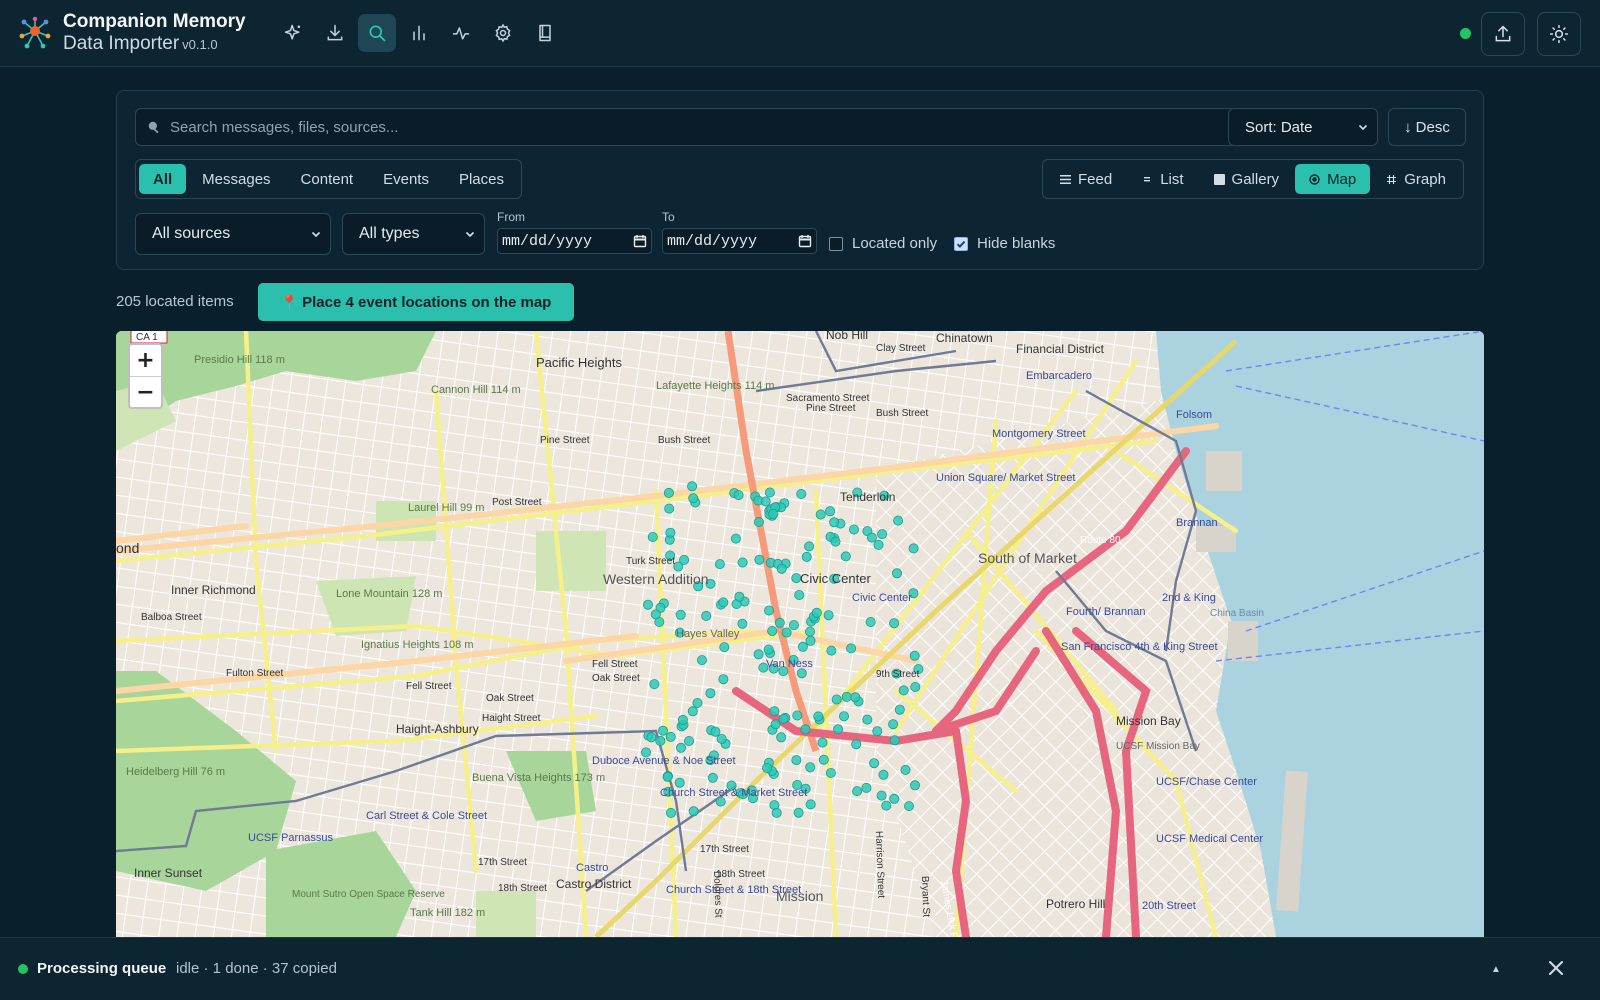 This screenshot has width=1600, height=1000. What do you see at coordinates (695, 127) in the screenshot?
I see `search-input` at bounding box center [695, 127].